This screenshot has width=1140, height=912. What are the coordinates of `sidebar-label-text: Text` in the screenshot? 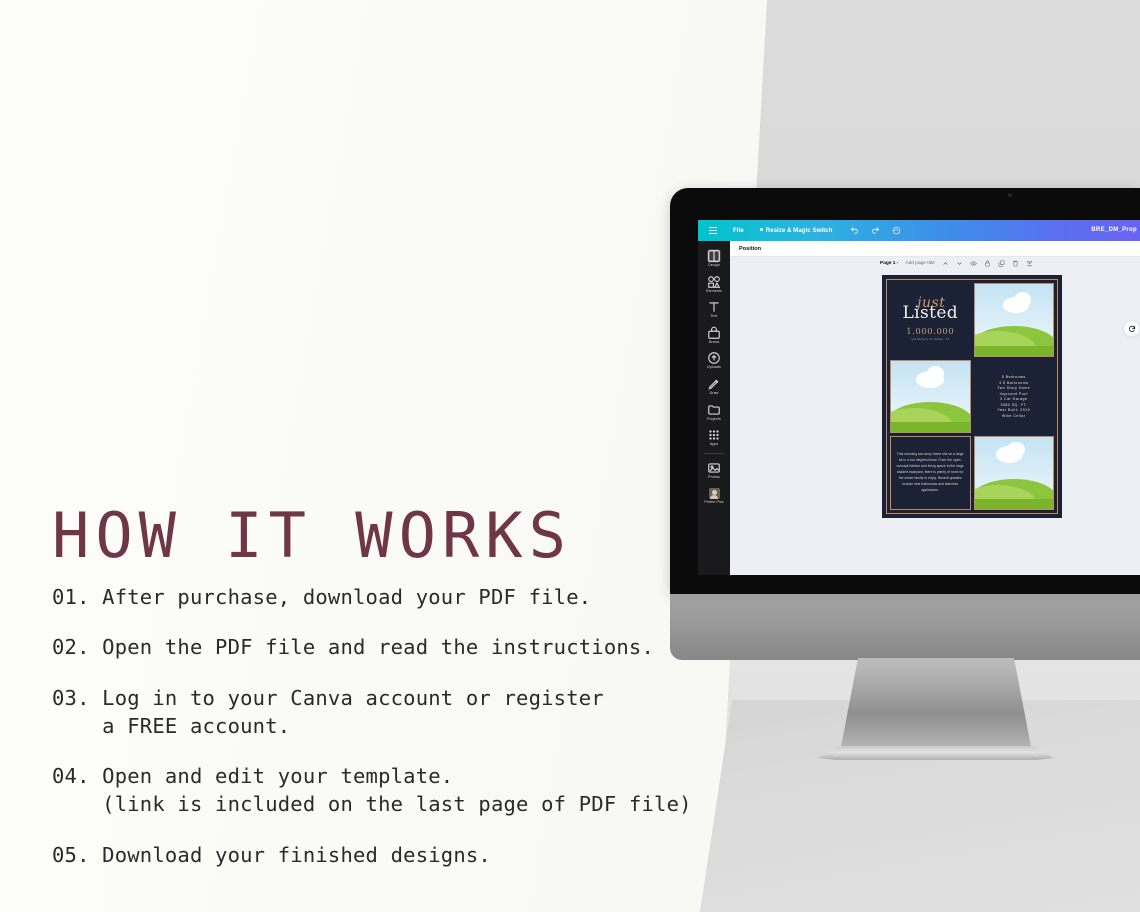 It's located at (714, 316).